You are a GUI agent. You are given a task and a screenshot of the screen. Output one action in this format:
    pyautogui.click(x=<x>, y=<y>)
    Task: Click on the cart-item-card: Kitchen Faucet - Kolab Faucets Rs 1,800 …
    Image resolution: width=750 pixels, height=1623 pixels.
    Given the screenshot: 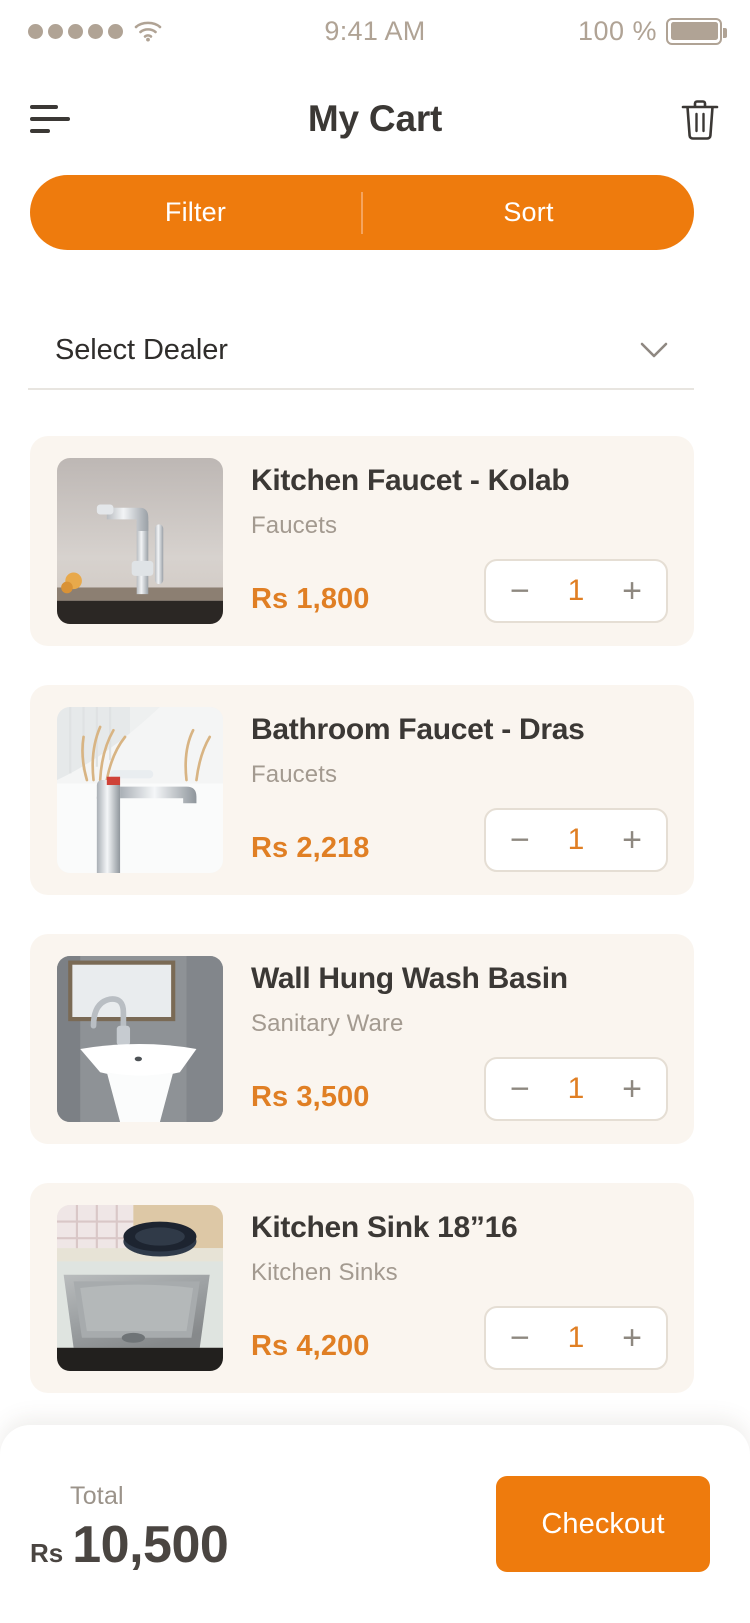 What is the action you would take?
    pyautogui.click(x=362, y=541)
    